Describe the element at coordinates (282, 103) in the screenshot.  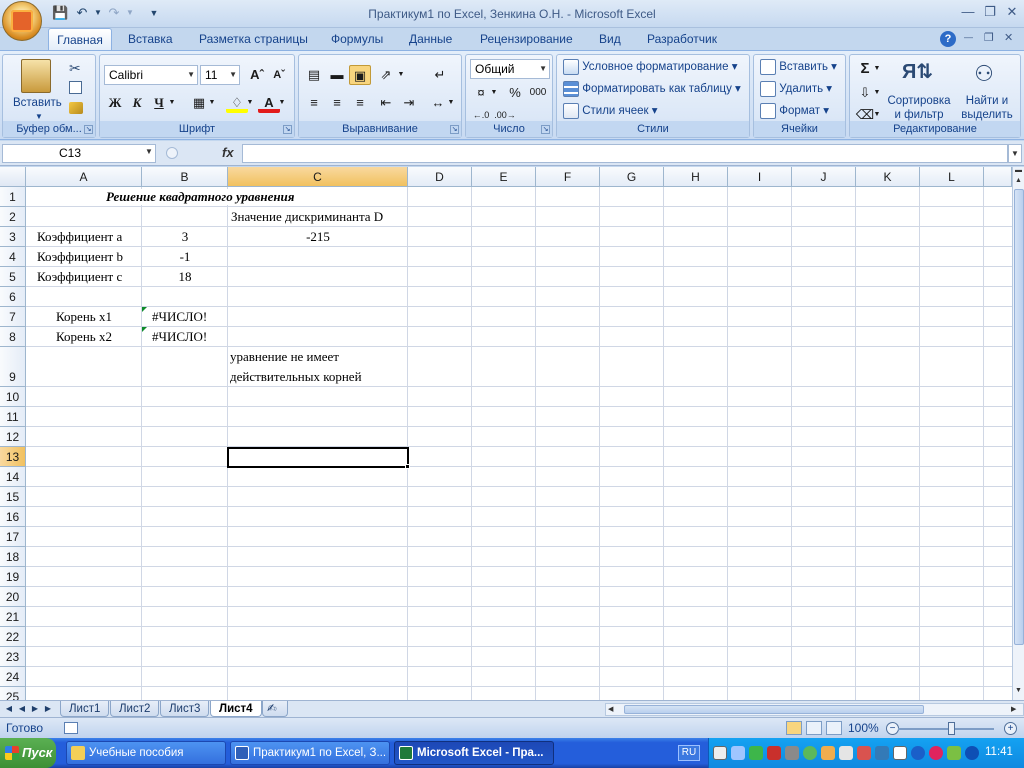
I see `font-color-dropdown-icon: ▼` at that location.